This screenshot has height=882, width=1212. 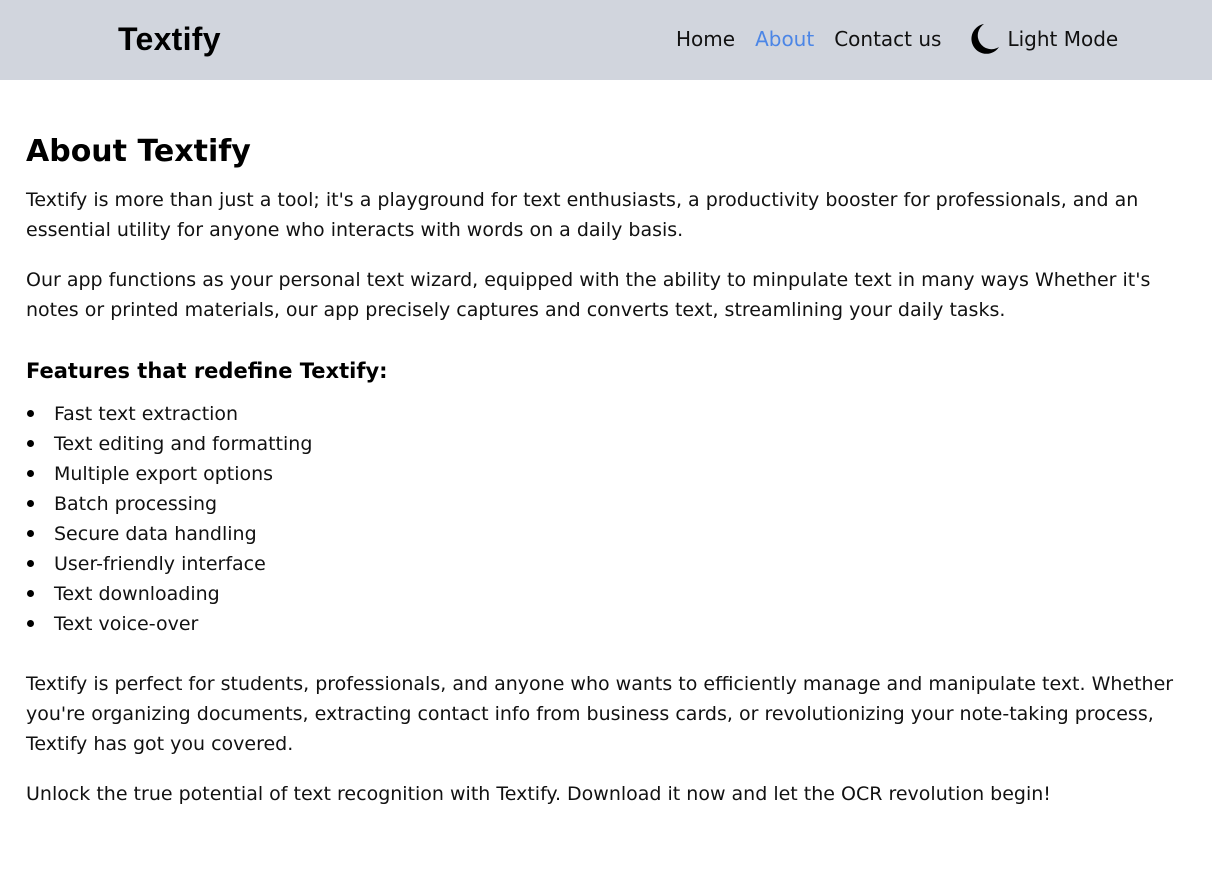 I want to click on nav-link-contact: Contact us, so click(x=887, y=39).